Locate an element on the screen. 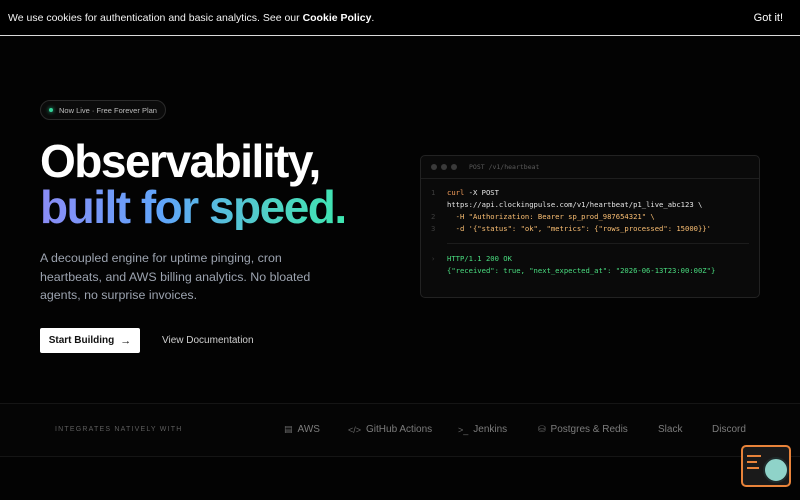  integration-slack: Slack is located at coordinates (670, 429).